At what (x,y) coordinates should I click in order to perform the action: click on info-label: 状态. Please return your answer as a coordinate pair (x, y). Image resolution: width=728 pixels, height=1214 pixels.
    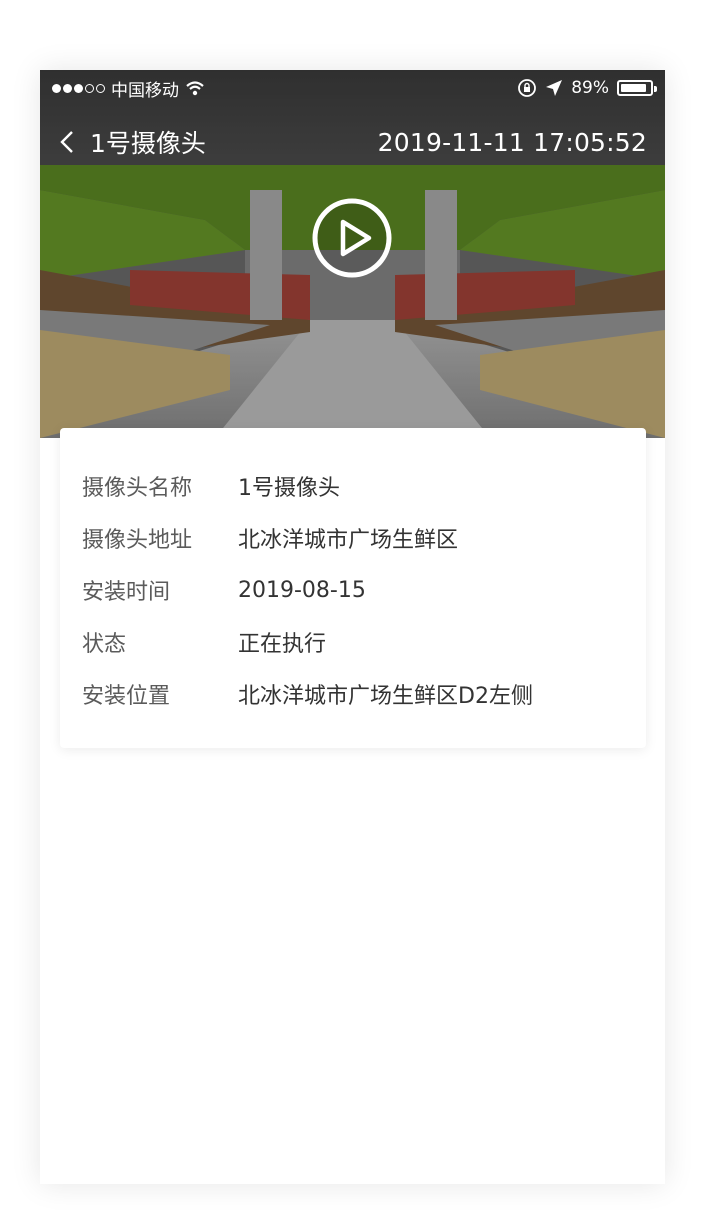
    Looking at the image, I should click on (104, 644).